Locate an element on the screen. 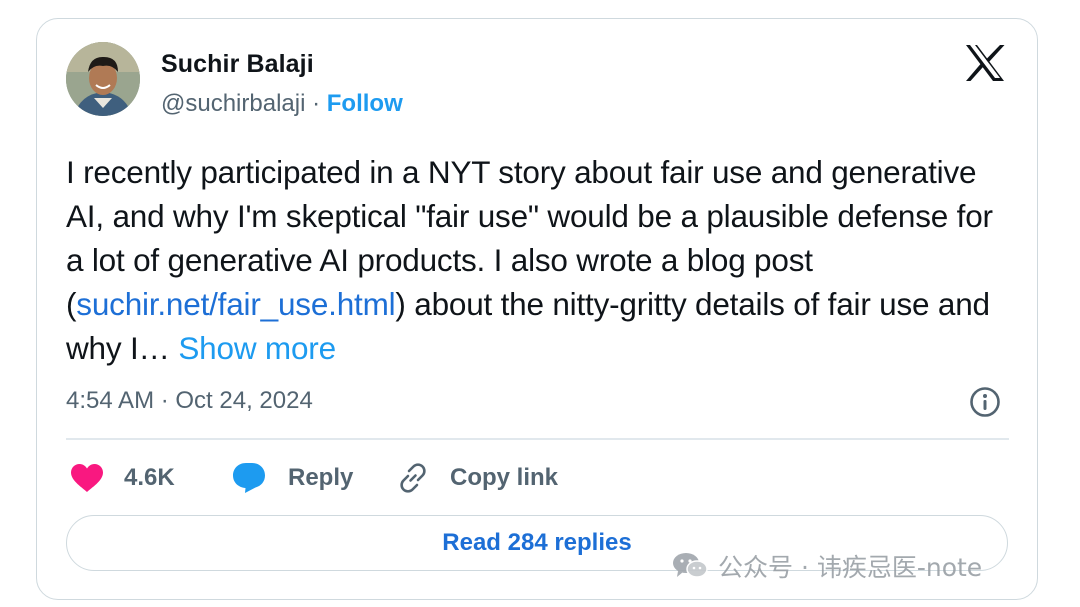 The width and height of the screenshot is (1080, 607). show-more-link: Show more is located at coordinates (257, 348).